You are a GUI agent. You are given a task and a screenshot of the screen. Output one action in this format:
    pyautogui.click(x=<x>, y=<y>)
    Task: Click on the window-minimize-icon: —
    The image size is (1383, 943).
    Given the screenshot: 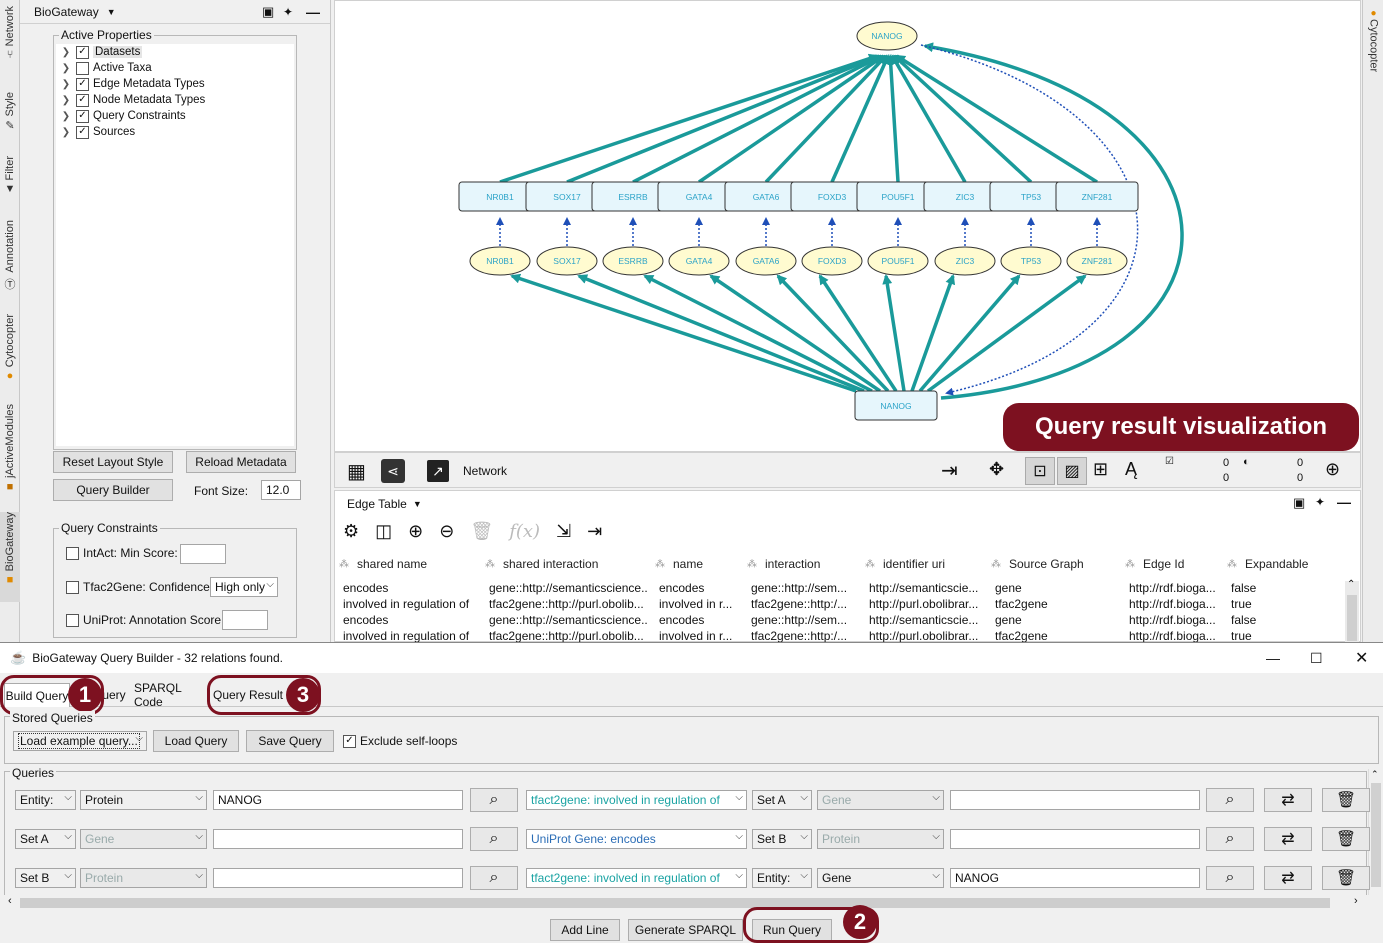 What is the action you would take?
    pyautogui.click(x=1273, y=658)
    